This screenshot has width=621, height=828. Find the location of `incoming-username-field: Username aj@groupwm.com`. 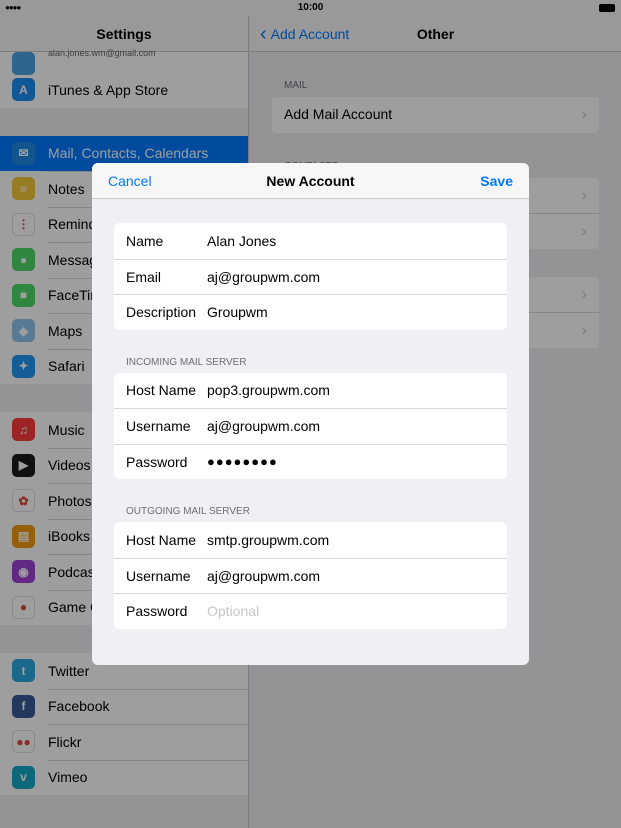

incoming-username-field: Username aj@groupwm.com is located at coordinates (310, 426).